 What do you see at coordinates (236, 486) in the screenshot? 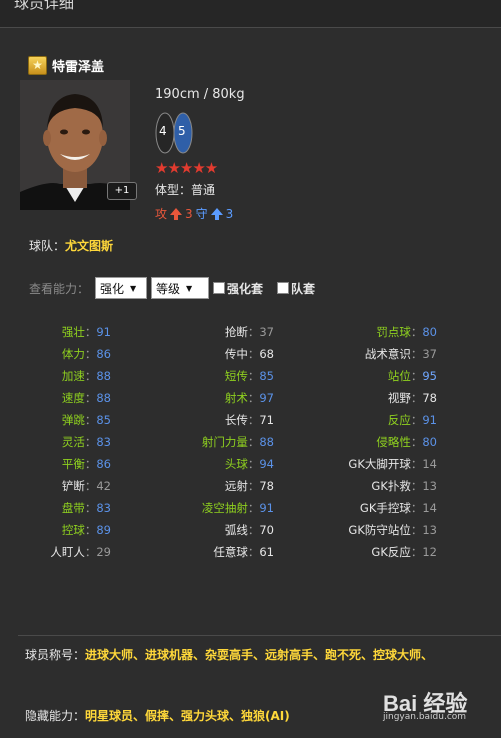
I see `attribute-name: 远射` at bounding box center [236, 486].